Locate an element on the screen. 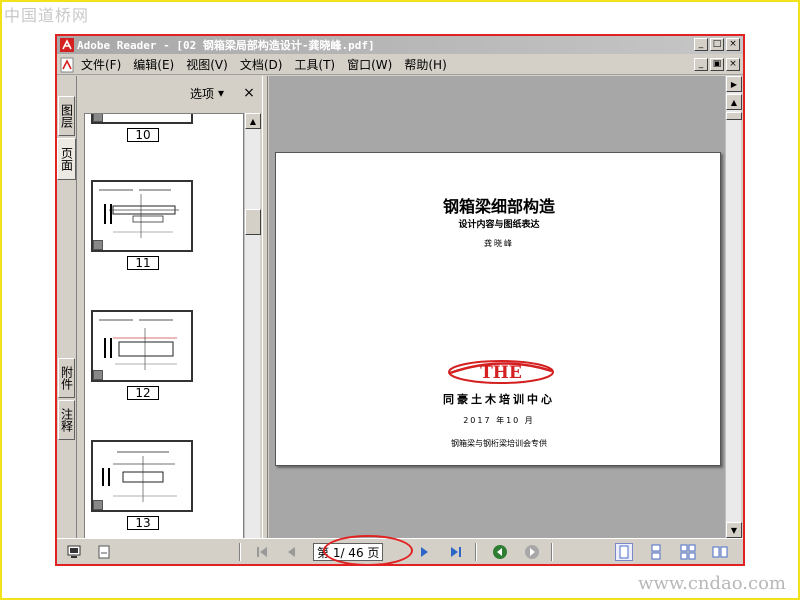 This screenshot has height=600, width=800. page-number-field: 第 1/ 46 页 is located at coordinates (348, 552).